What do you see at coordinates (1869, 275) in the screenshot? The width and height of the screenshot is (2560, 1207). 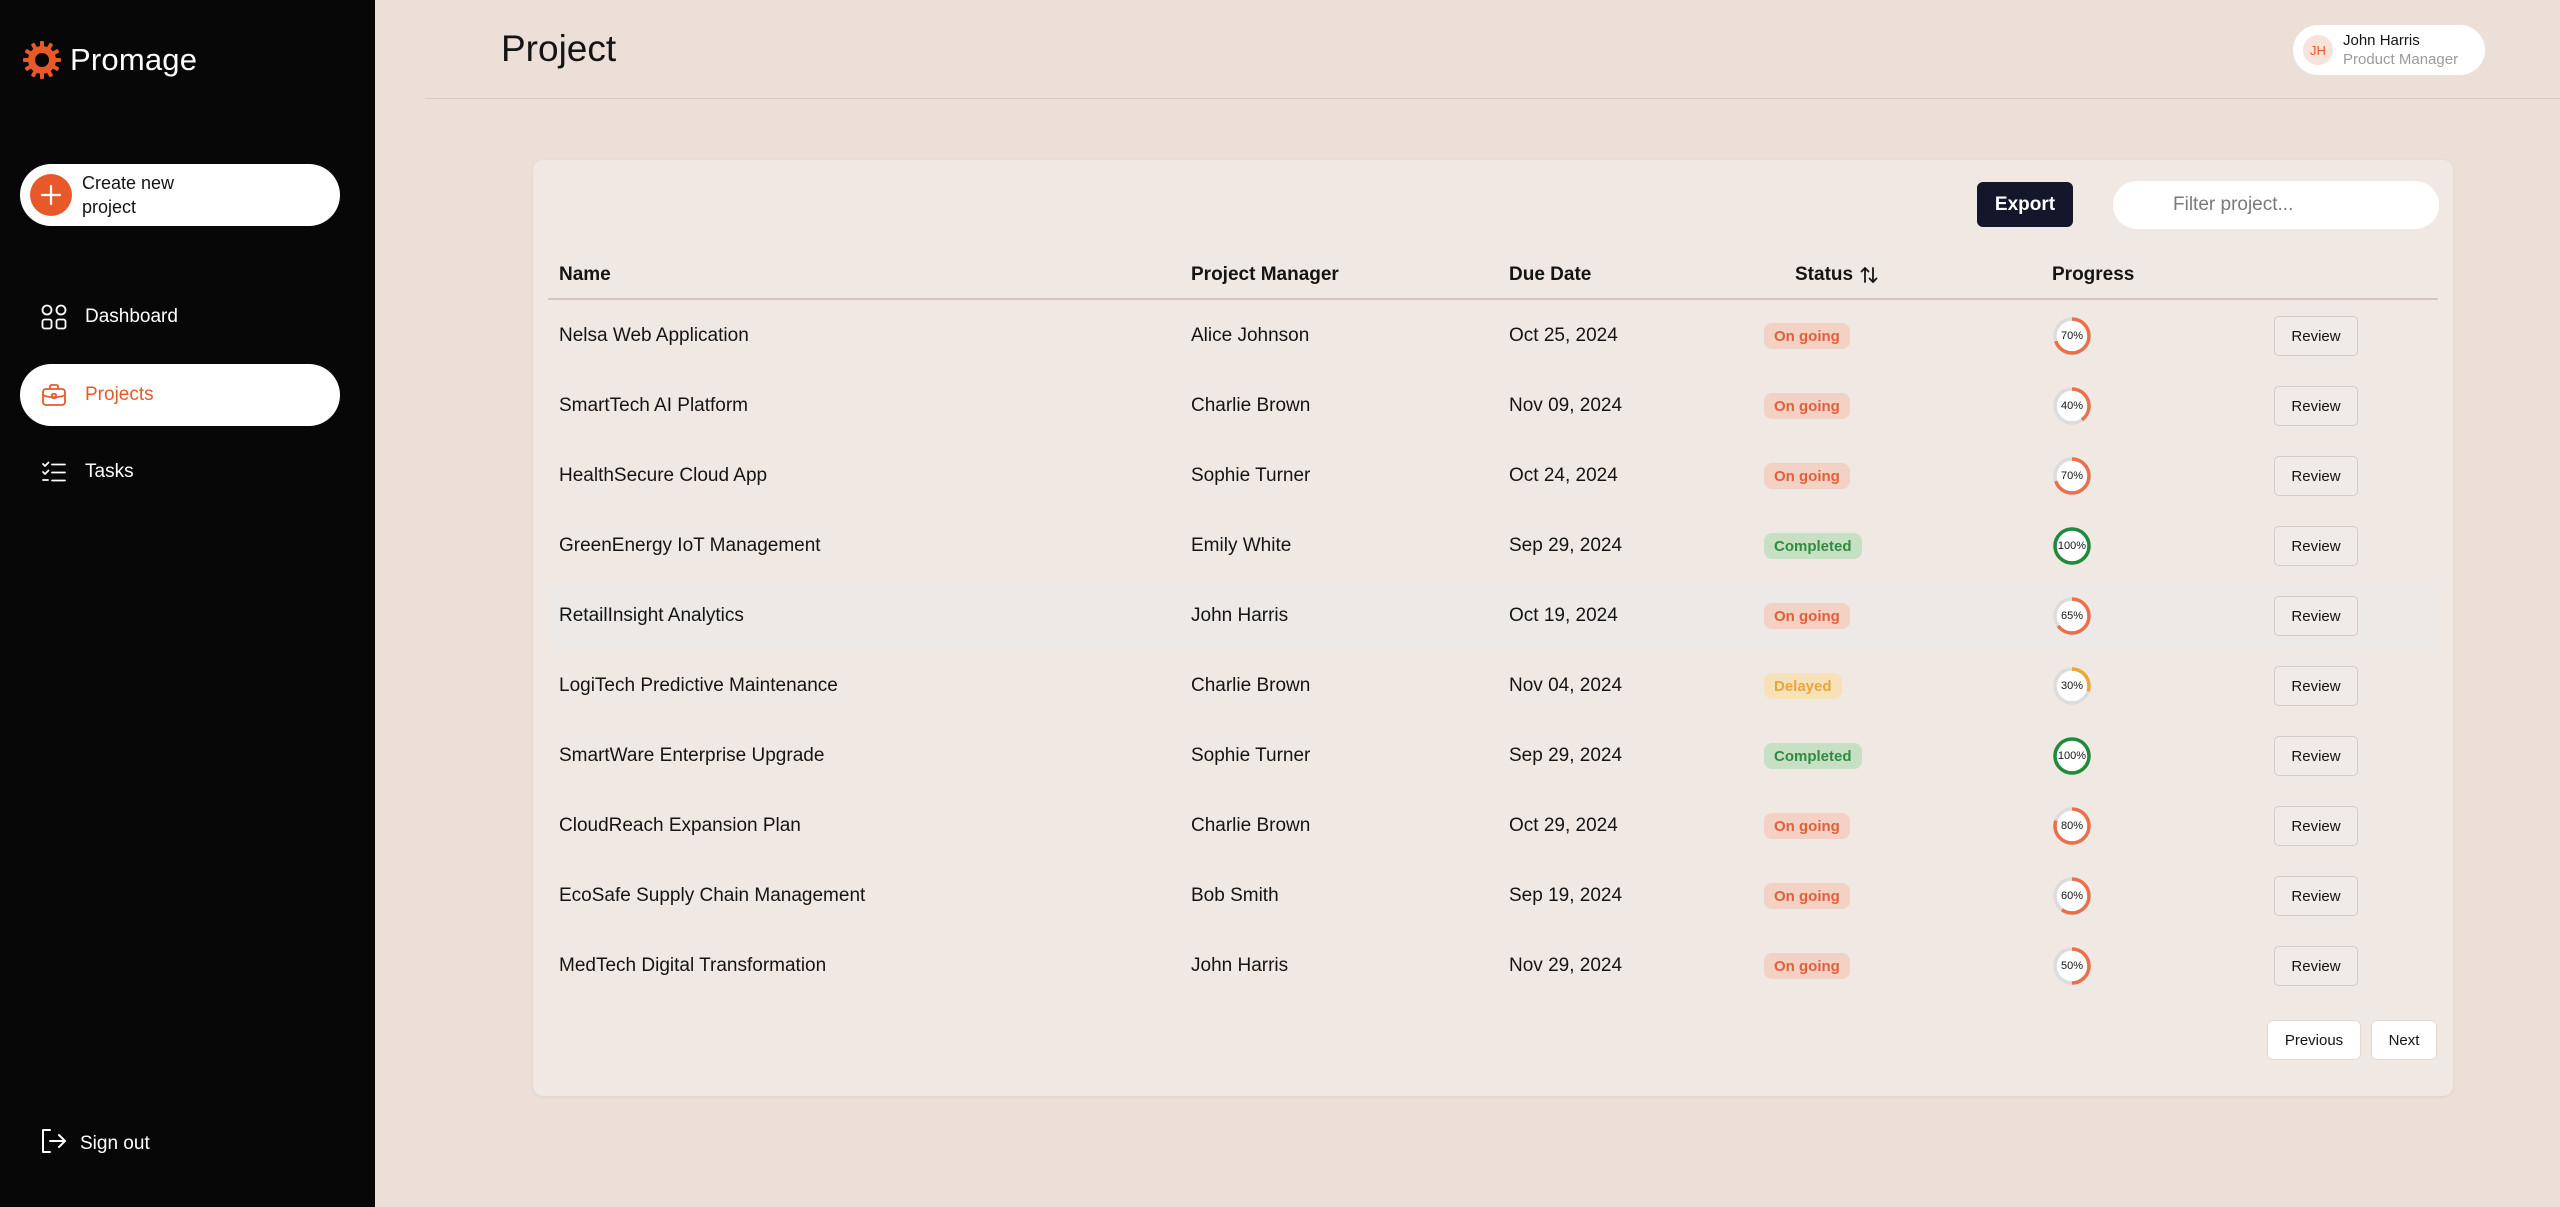 I see `sort-icon` at bounding box center [1869, 275].